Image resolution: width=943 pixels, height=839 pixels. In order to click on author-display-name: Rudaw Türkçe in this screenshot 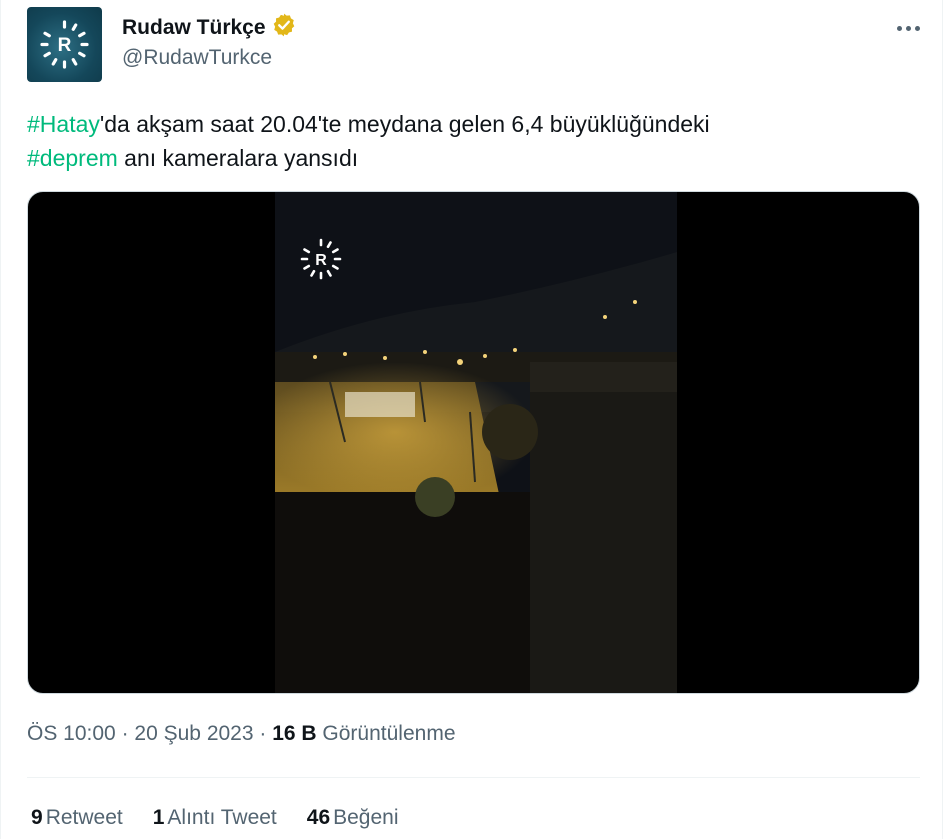, I will do `click(194, 28)`.